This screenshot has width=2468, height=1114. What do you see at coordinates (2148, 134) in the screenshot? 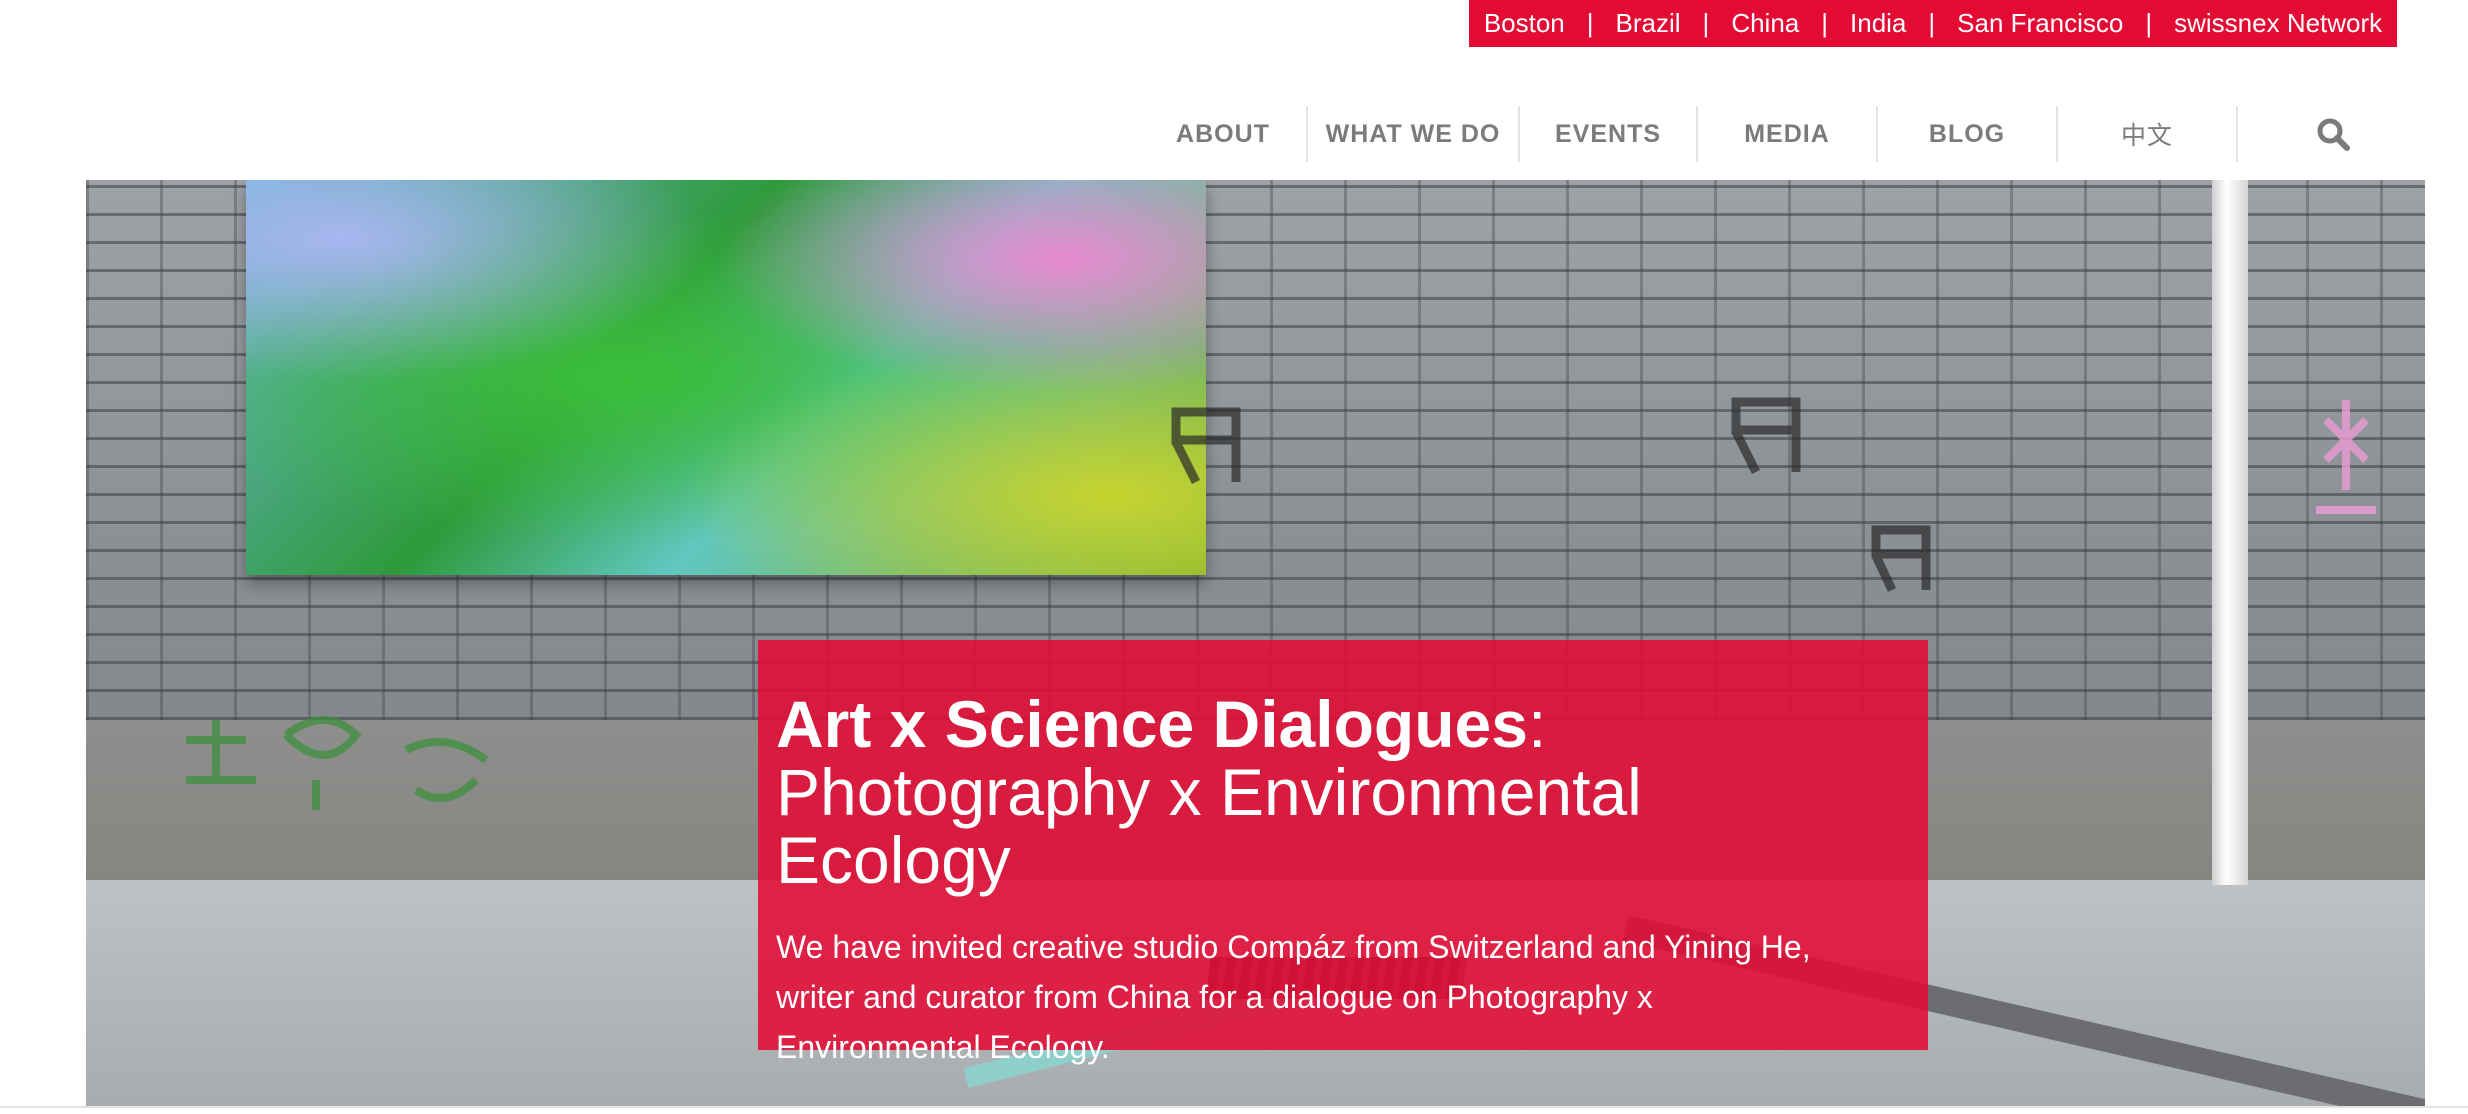
I see `nav-item-chinese: 中文` at bounding box center [2148, 134].